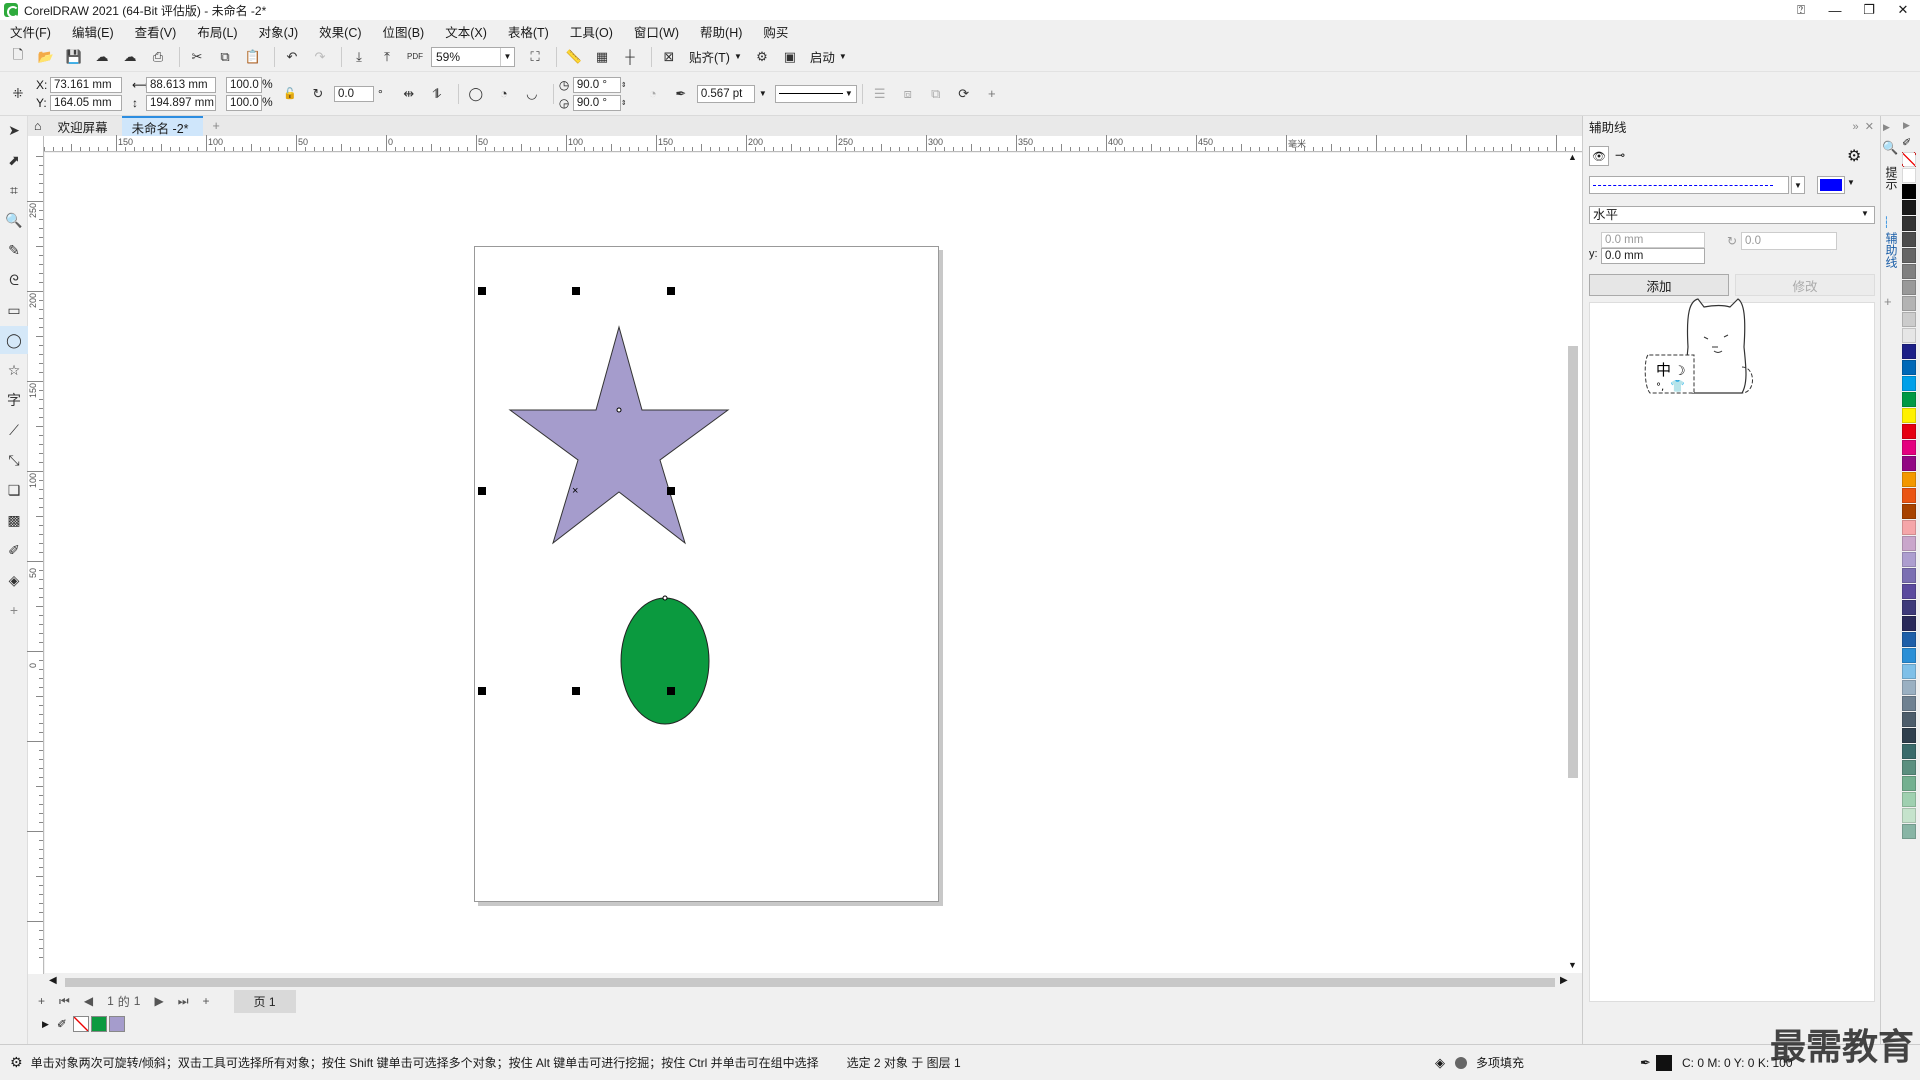 The width and height of the screenshot is (1920, 1080). Describe the element at coordinates (18, 57) in the screenshot. I see `new-document-icon: 🗋` at that location.